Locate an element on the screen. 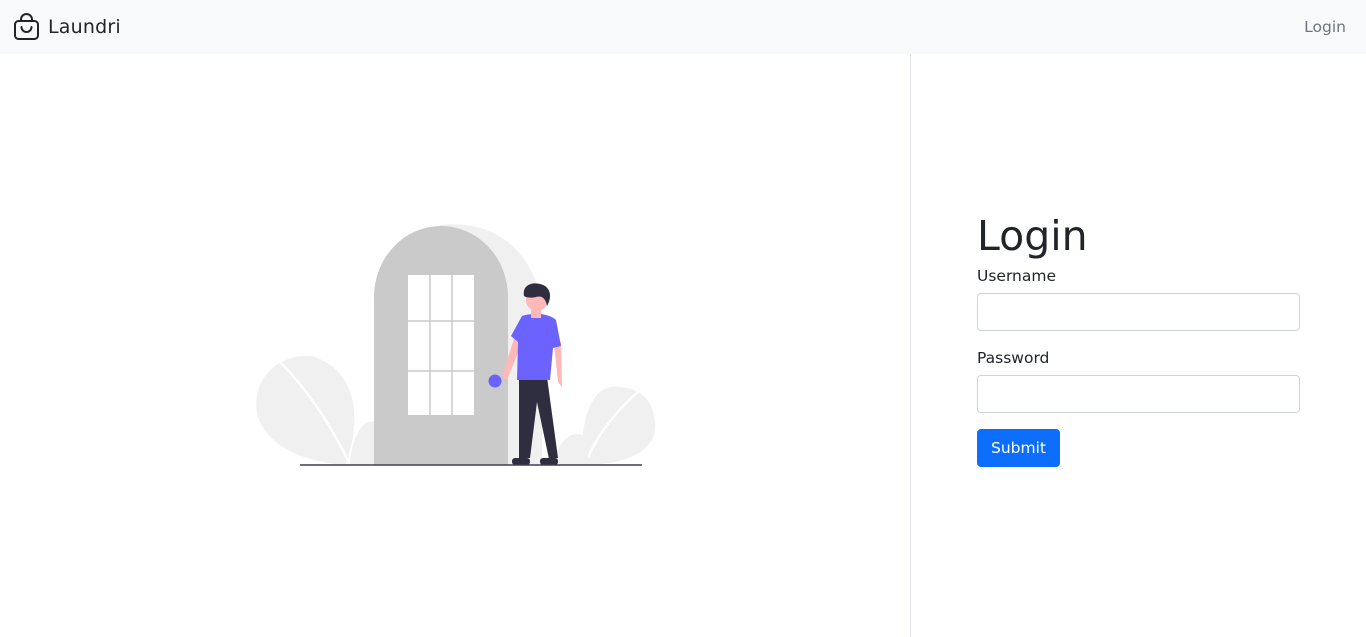  brand-link: Laundri is located at coordinates (67, 27).